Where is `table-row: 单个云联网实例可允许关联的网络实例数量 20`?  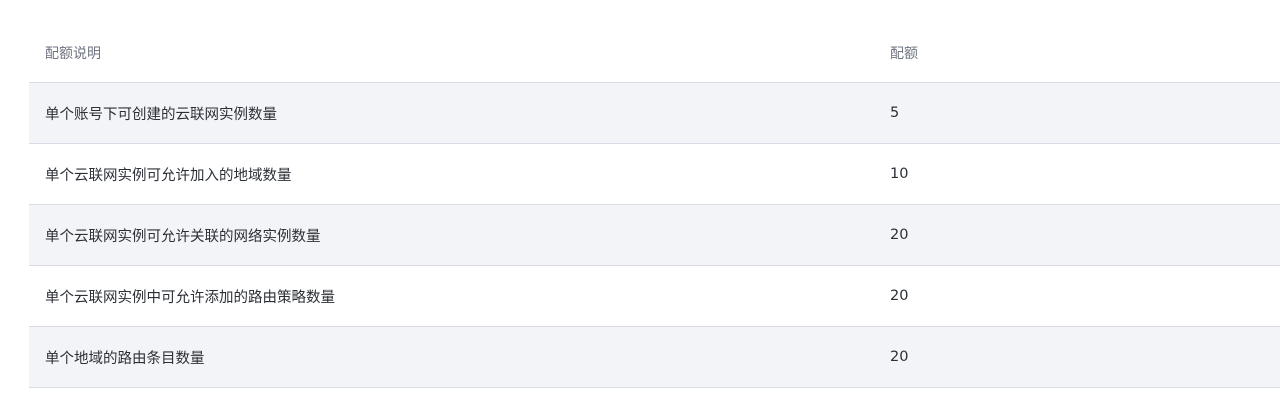
table-row: 单个云联网实例可允许关联的网络实例数量 20 is located at coordinates (654, 235).